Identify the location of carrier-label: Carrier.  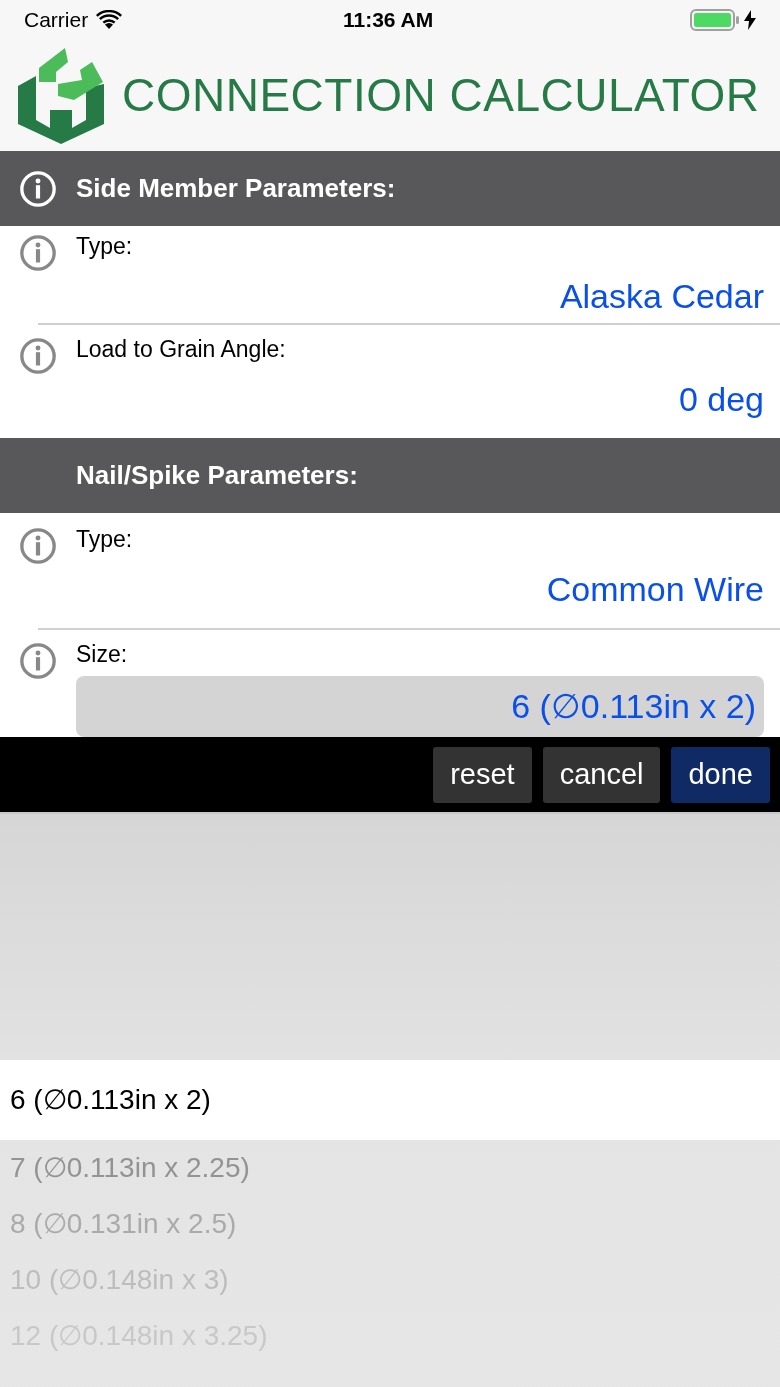
(56, 20).